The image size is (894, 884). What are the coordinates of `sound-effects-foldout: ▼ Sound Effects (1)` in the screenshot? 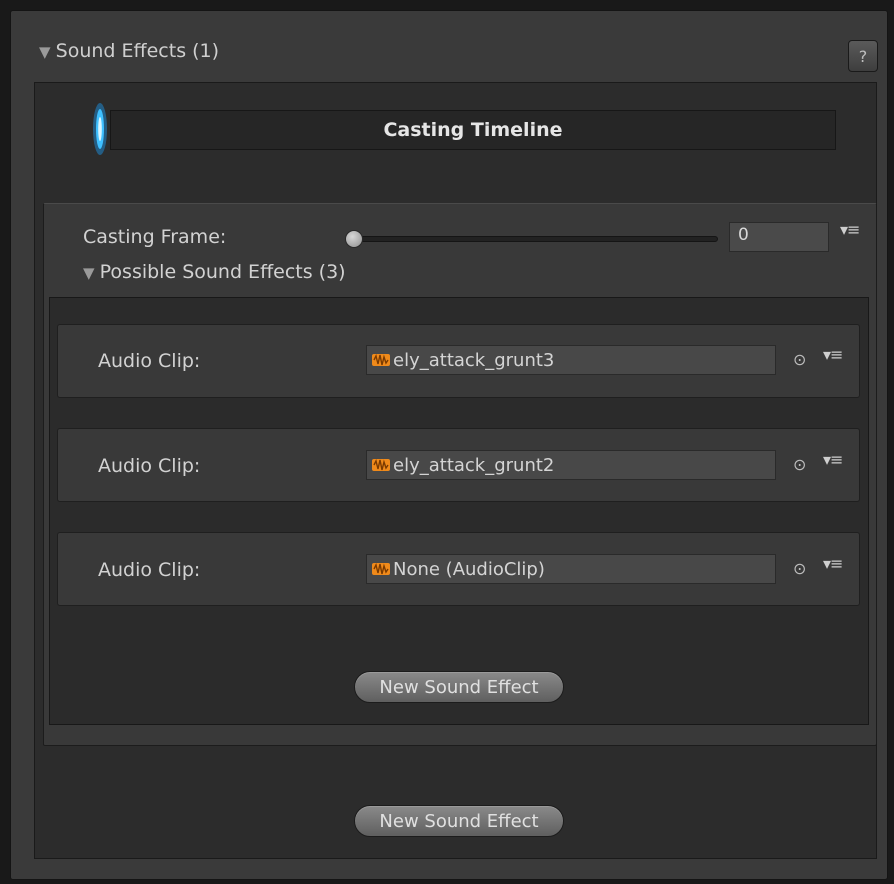 It's located at (129, 51).